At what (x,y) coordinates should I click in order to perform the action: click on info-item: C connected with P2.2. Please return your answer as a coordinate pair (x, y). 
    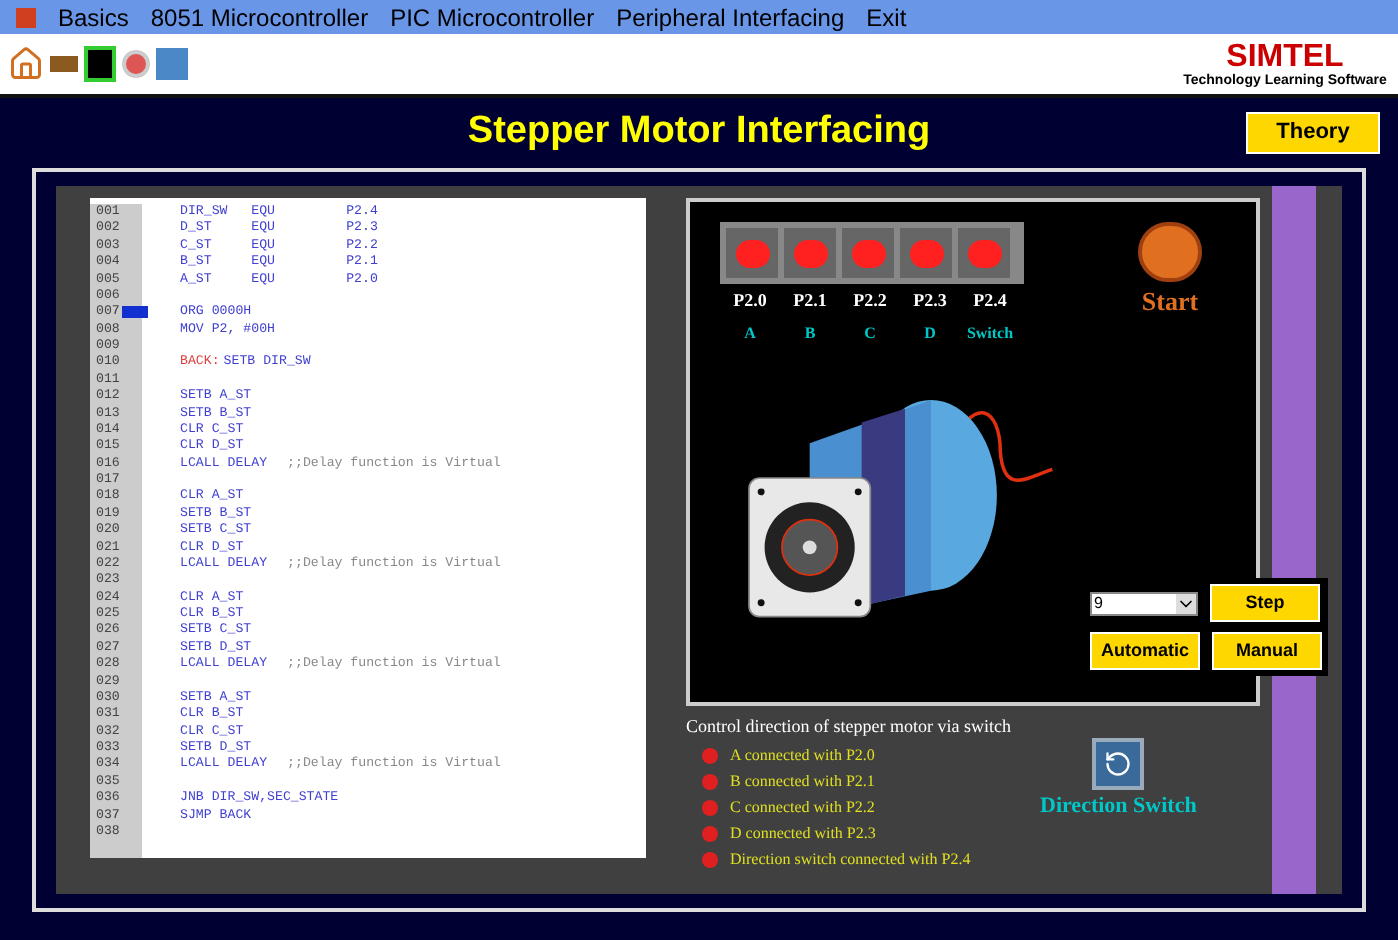
    Looking at the image, I should click on (802, 807).